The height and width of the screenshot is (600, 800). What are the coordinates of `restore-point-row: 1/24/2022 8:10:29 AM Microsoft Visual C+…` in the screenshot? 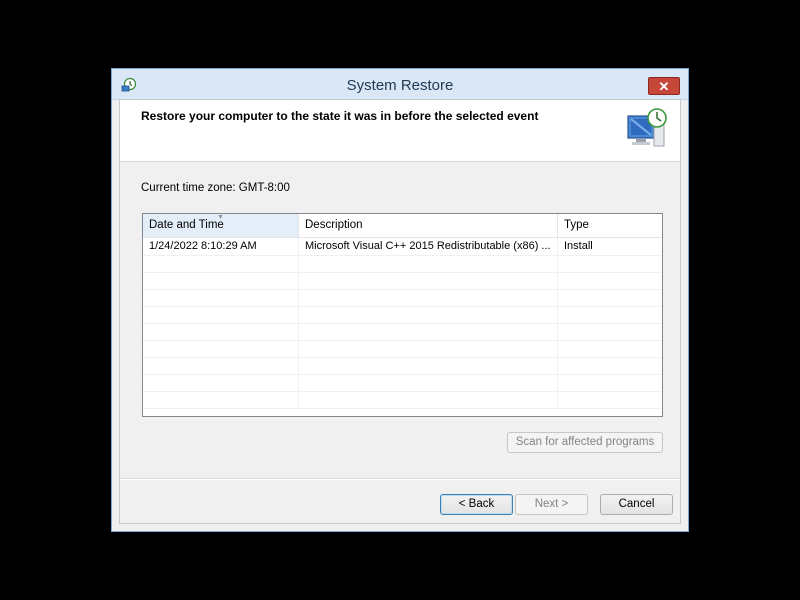 It's located at (402, 247).